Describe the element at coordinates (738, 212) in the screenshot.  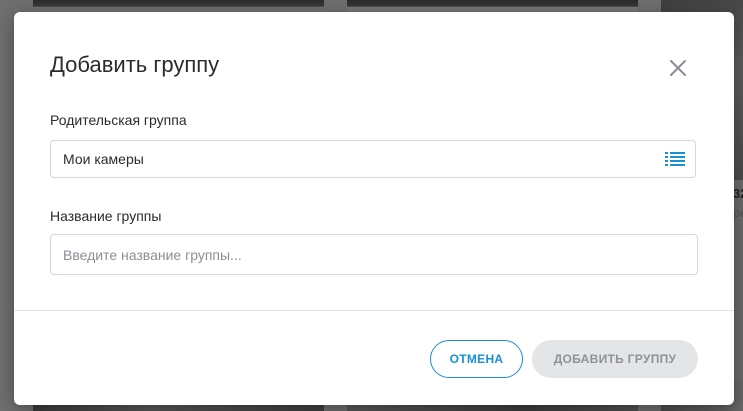
I see `camera-tile-subcaption: ры` at that location.